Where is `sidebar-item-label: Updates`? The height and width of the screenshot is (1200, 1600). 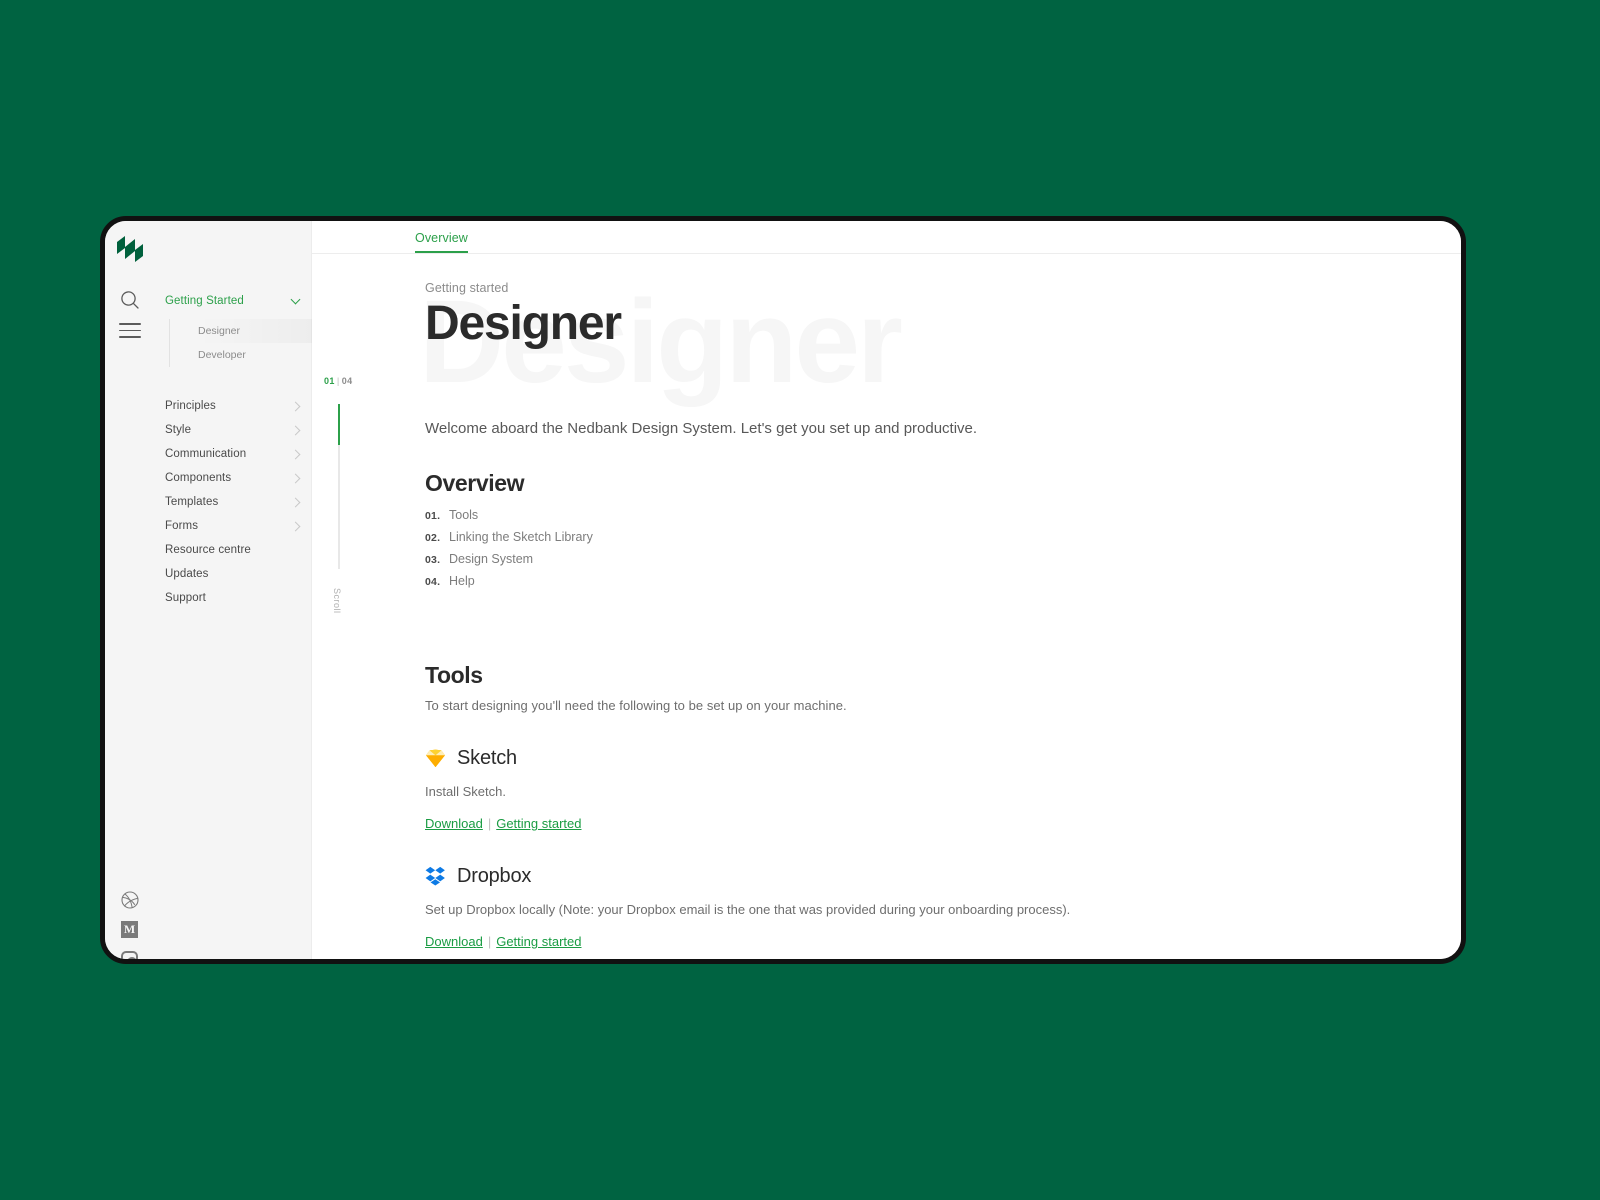 sidebar-item-label: Updates is located at coordinates (187, 574).